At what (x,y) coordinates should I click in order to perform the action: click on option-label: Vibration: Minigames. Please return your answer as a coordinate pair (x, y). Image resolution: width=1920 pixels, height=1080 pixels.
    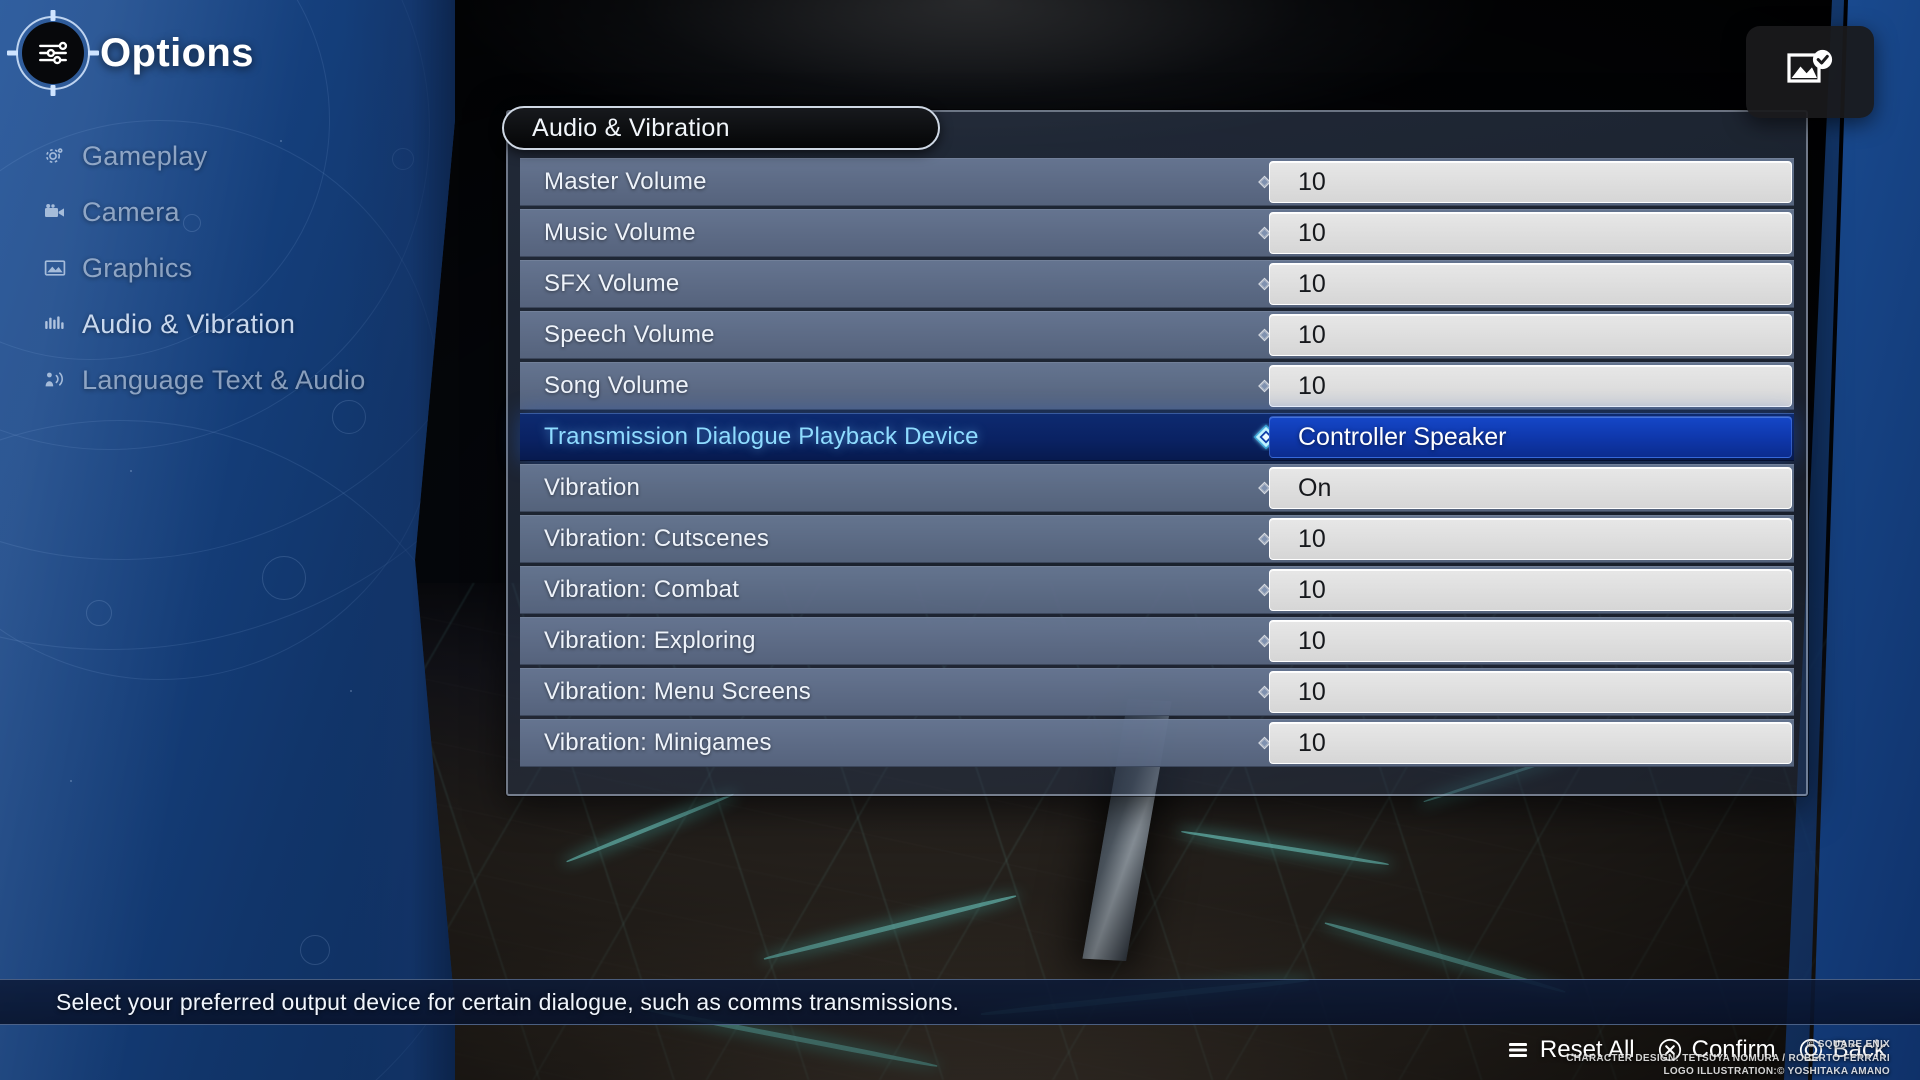
    Looking at the image, I should click on (658, 742).